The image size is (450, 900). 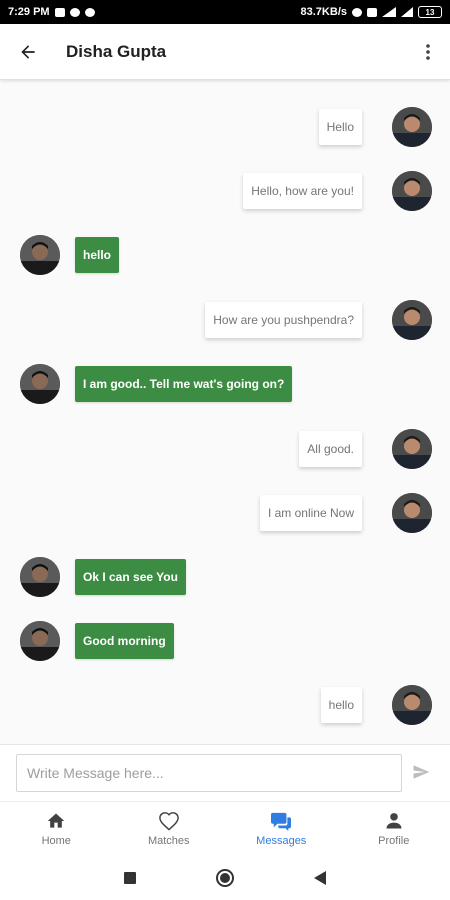 What do you see at coordinates (225, 513) in the screenshot?
I see `message-row: I am online Now` at bounding box center [225, 513].